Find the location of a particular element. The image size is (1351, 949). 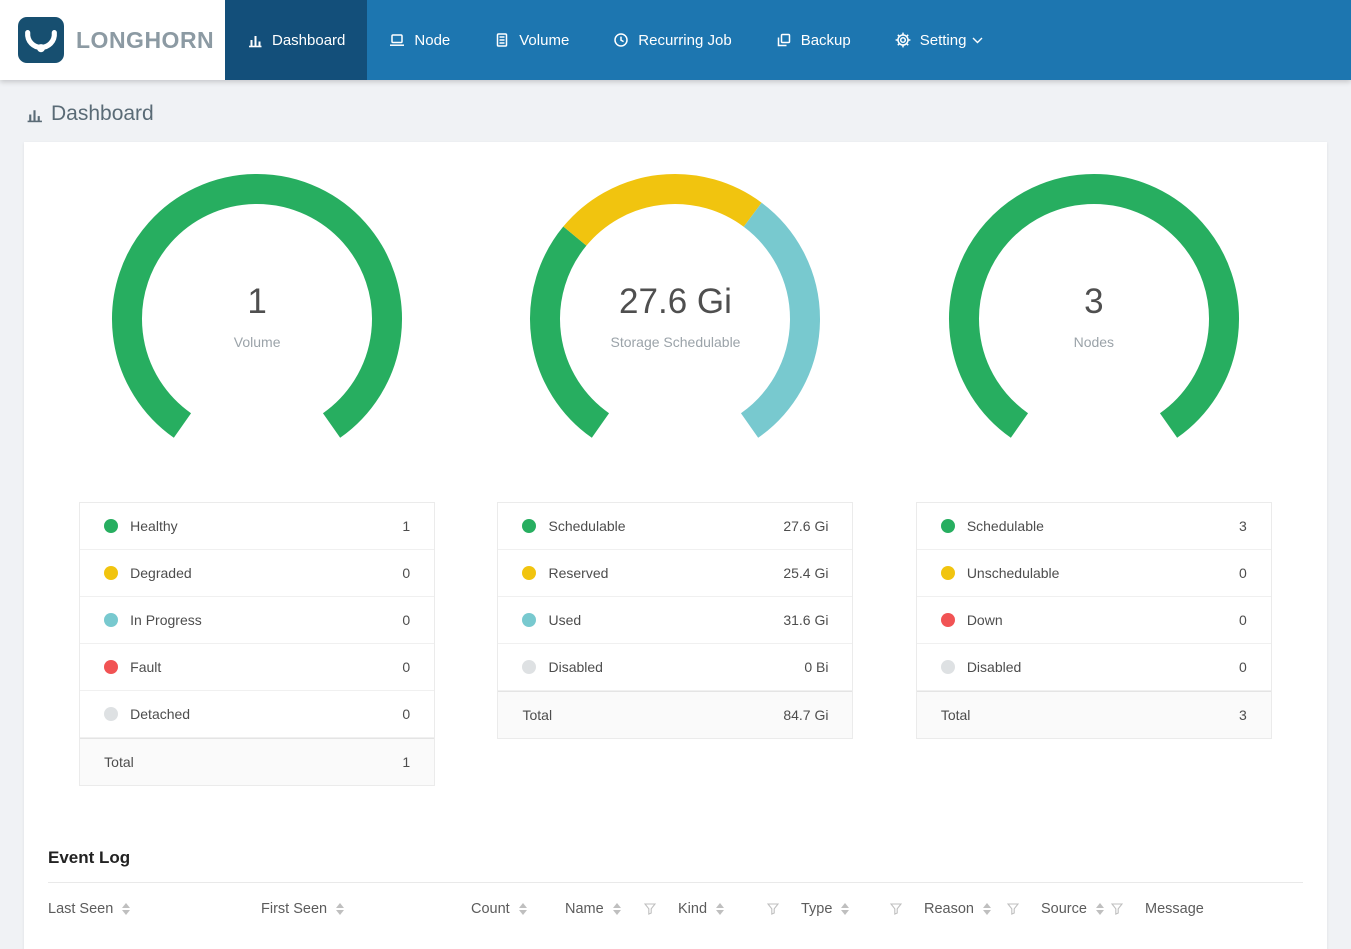

total-row: Total 1 is located at coordinates (257, 761).